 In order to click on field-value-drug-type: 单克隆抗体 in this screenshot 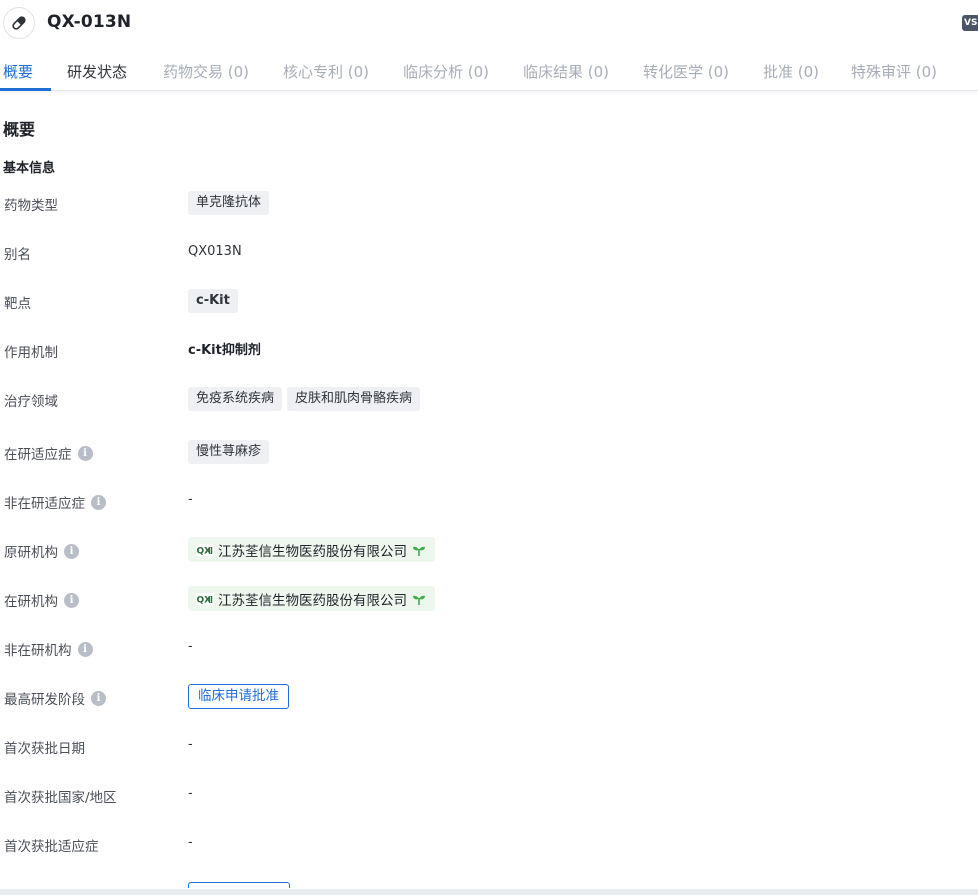, I will do `click(231, 203)`.